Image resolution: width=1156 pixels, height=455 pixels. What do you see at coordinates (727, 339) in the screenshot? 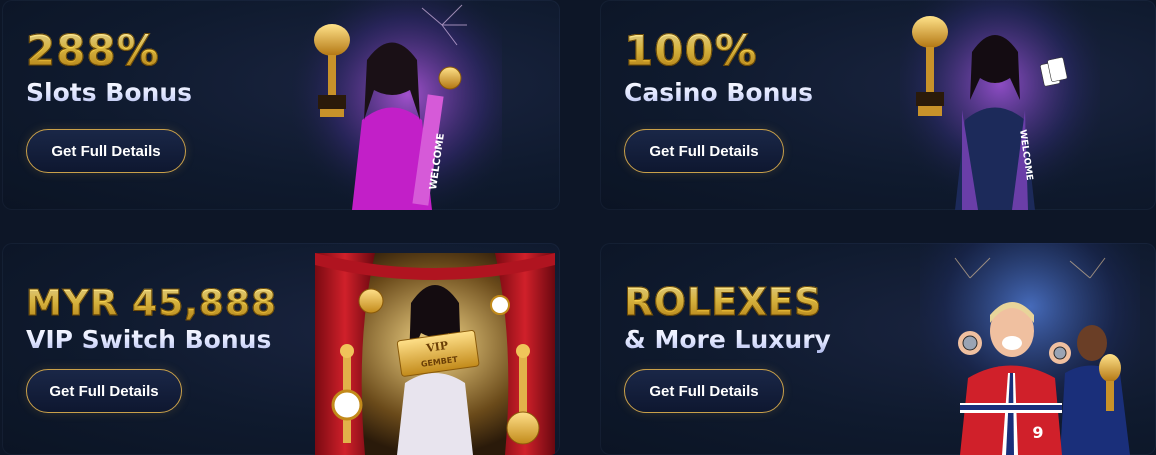
I see `promo-subline: & More Luxury` at bounding box center [727, 339].